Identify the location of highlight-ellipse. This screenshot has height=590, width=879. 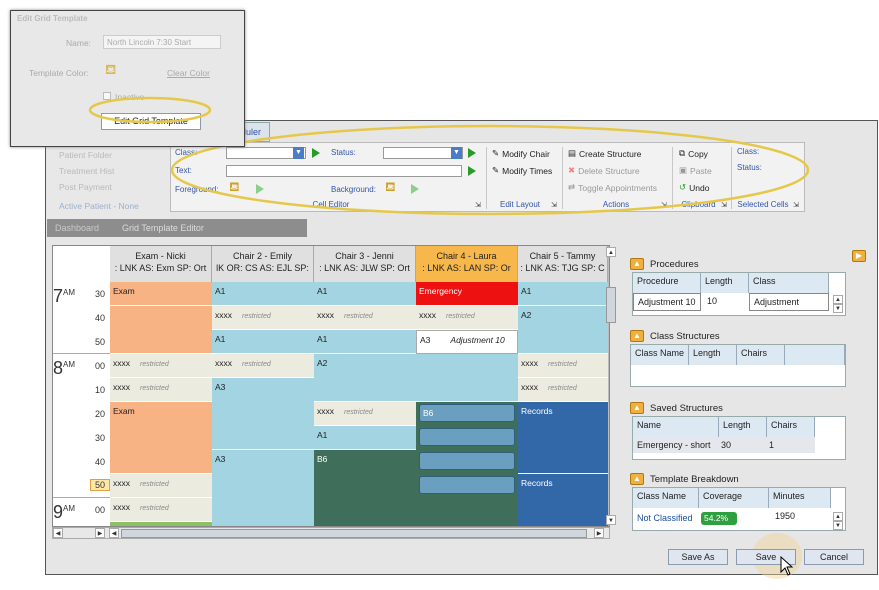
(150, 110).